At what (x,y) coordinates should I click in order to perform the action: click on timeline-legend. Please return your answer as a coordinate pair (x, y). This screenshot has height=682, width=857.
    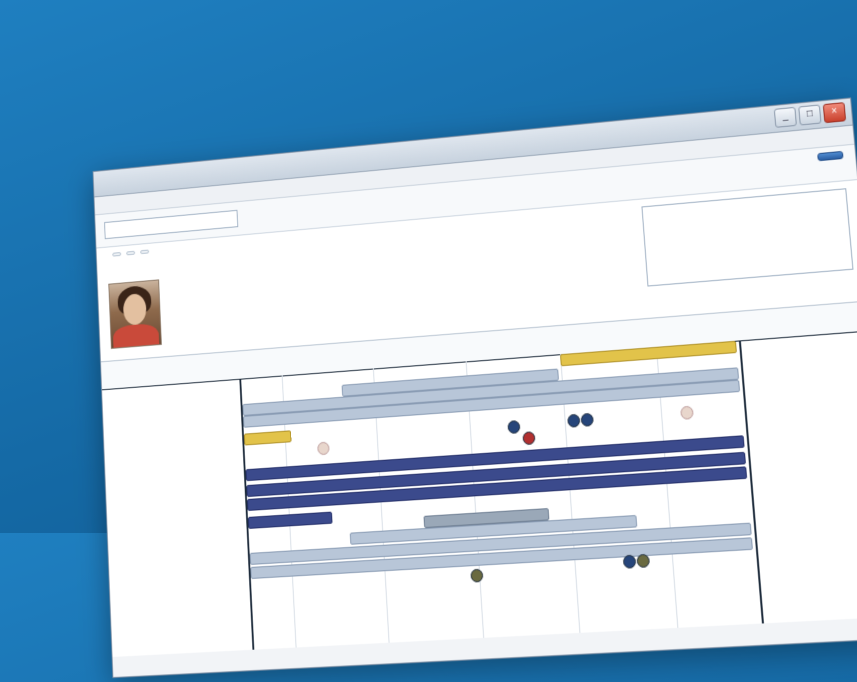
    Looking at the image, I should click on (183, 367).